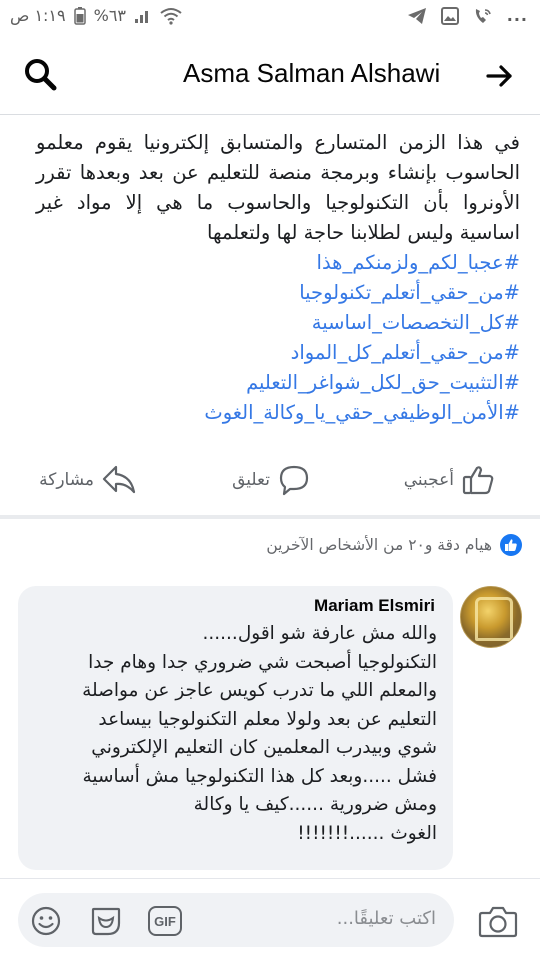 The width and height of the screenshot is (540, 961). Describe the element at coordinates (79, 15) in the screenshot. I see `battery-icon` at that location.